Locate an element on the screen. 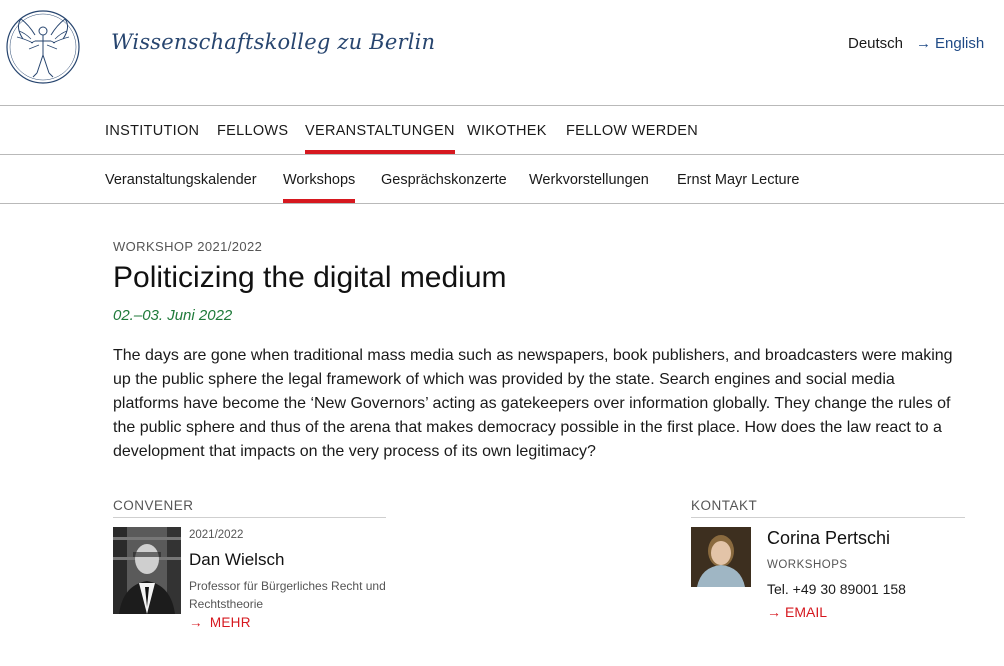 Image resolution: width=1004 pixels, height=666 pixels. subnav-item-werkvorstellungen: Werkvorstellungen is located at coordinates (589, 180).